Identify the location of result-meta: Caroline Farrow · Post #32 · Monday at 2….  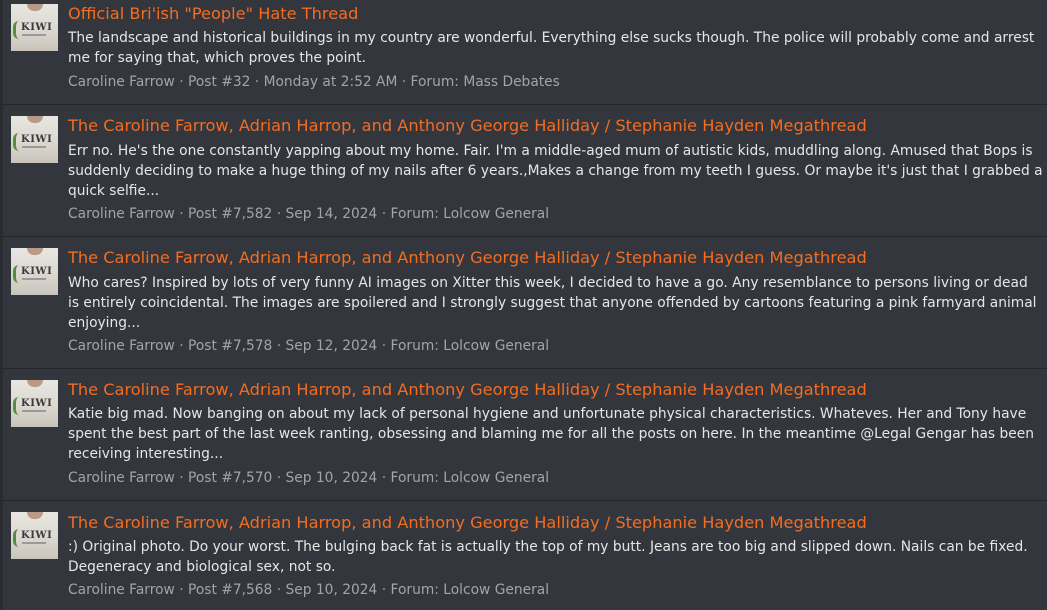
(314, 82).